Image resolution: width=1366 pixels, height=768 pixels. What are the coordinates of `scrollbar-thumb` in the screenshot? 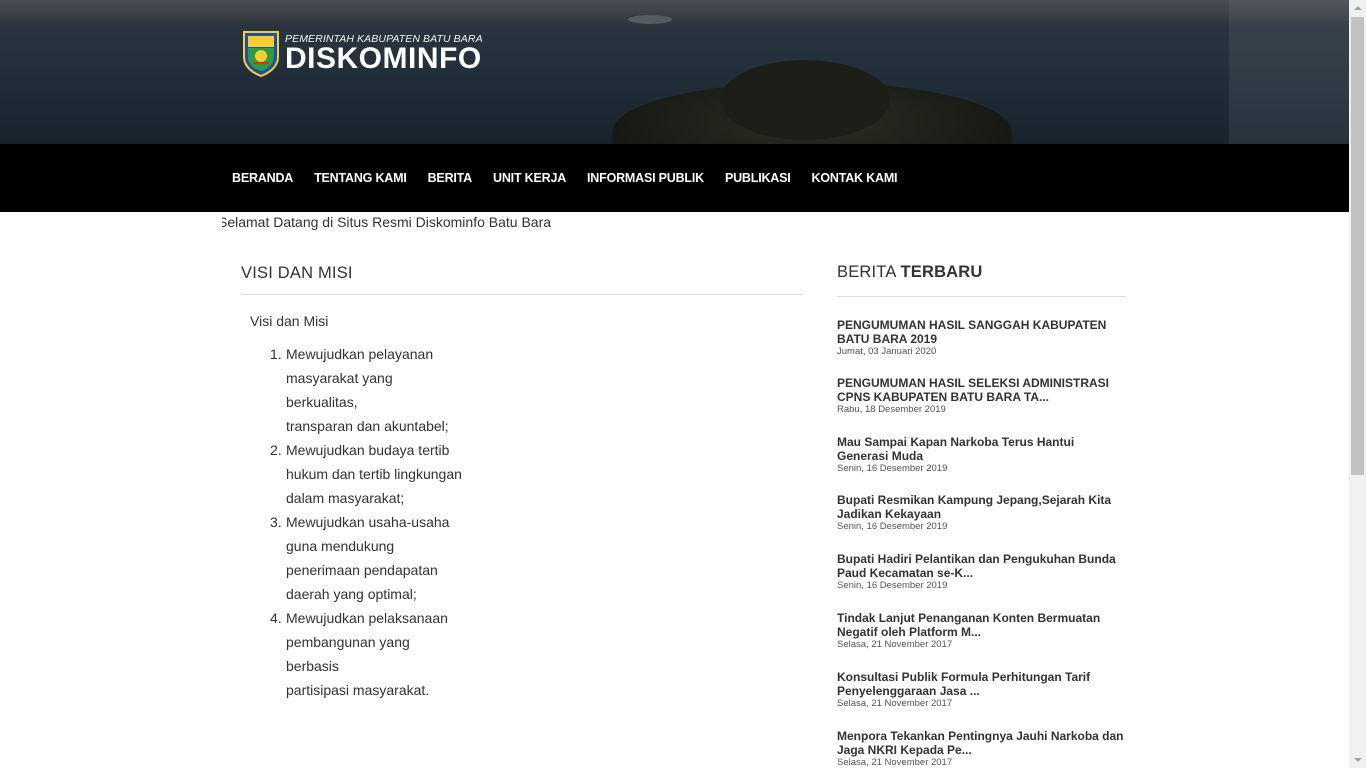 It's located at (1357, 246).